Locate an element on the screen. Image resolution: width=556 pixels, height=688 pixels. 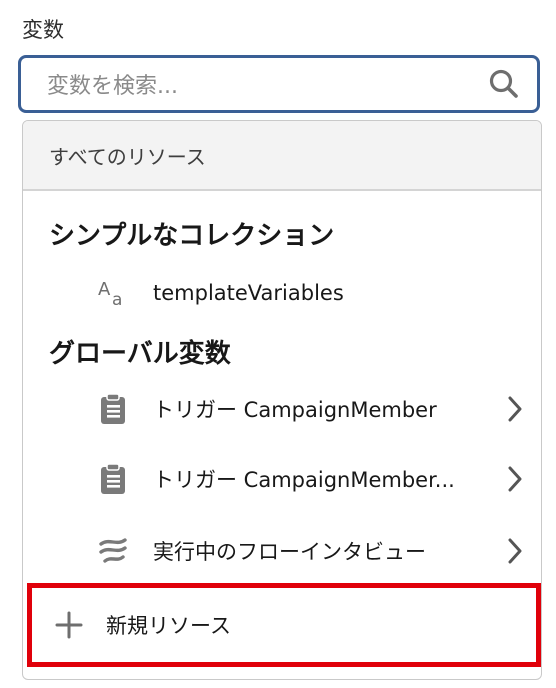
list-item-flow-interview: 実行中のフローインタビュー is located at coordinates (282, 551).